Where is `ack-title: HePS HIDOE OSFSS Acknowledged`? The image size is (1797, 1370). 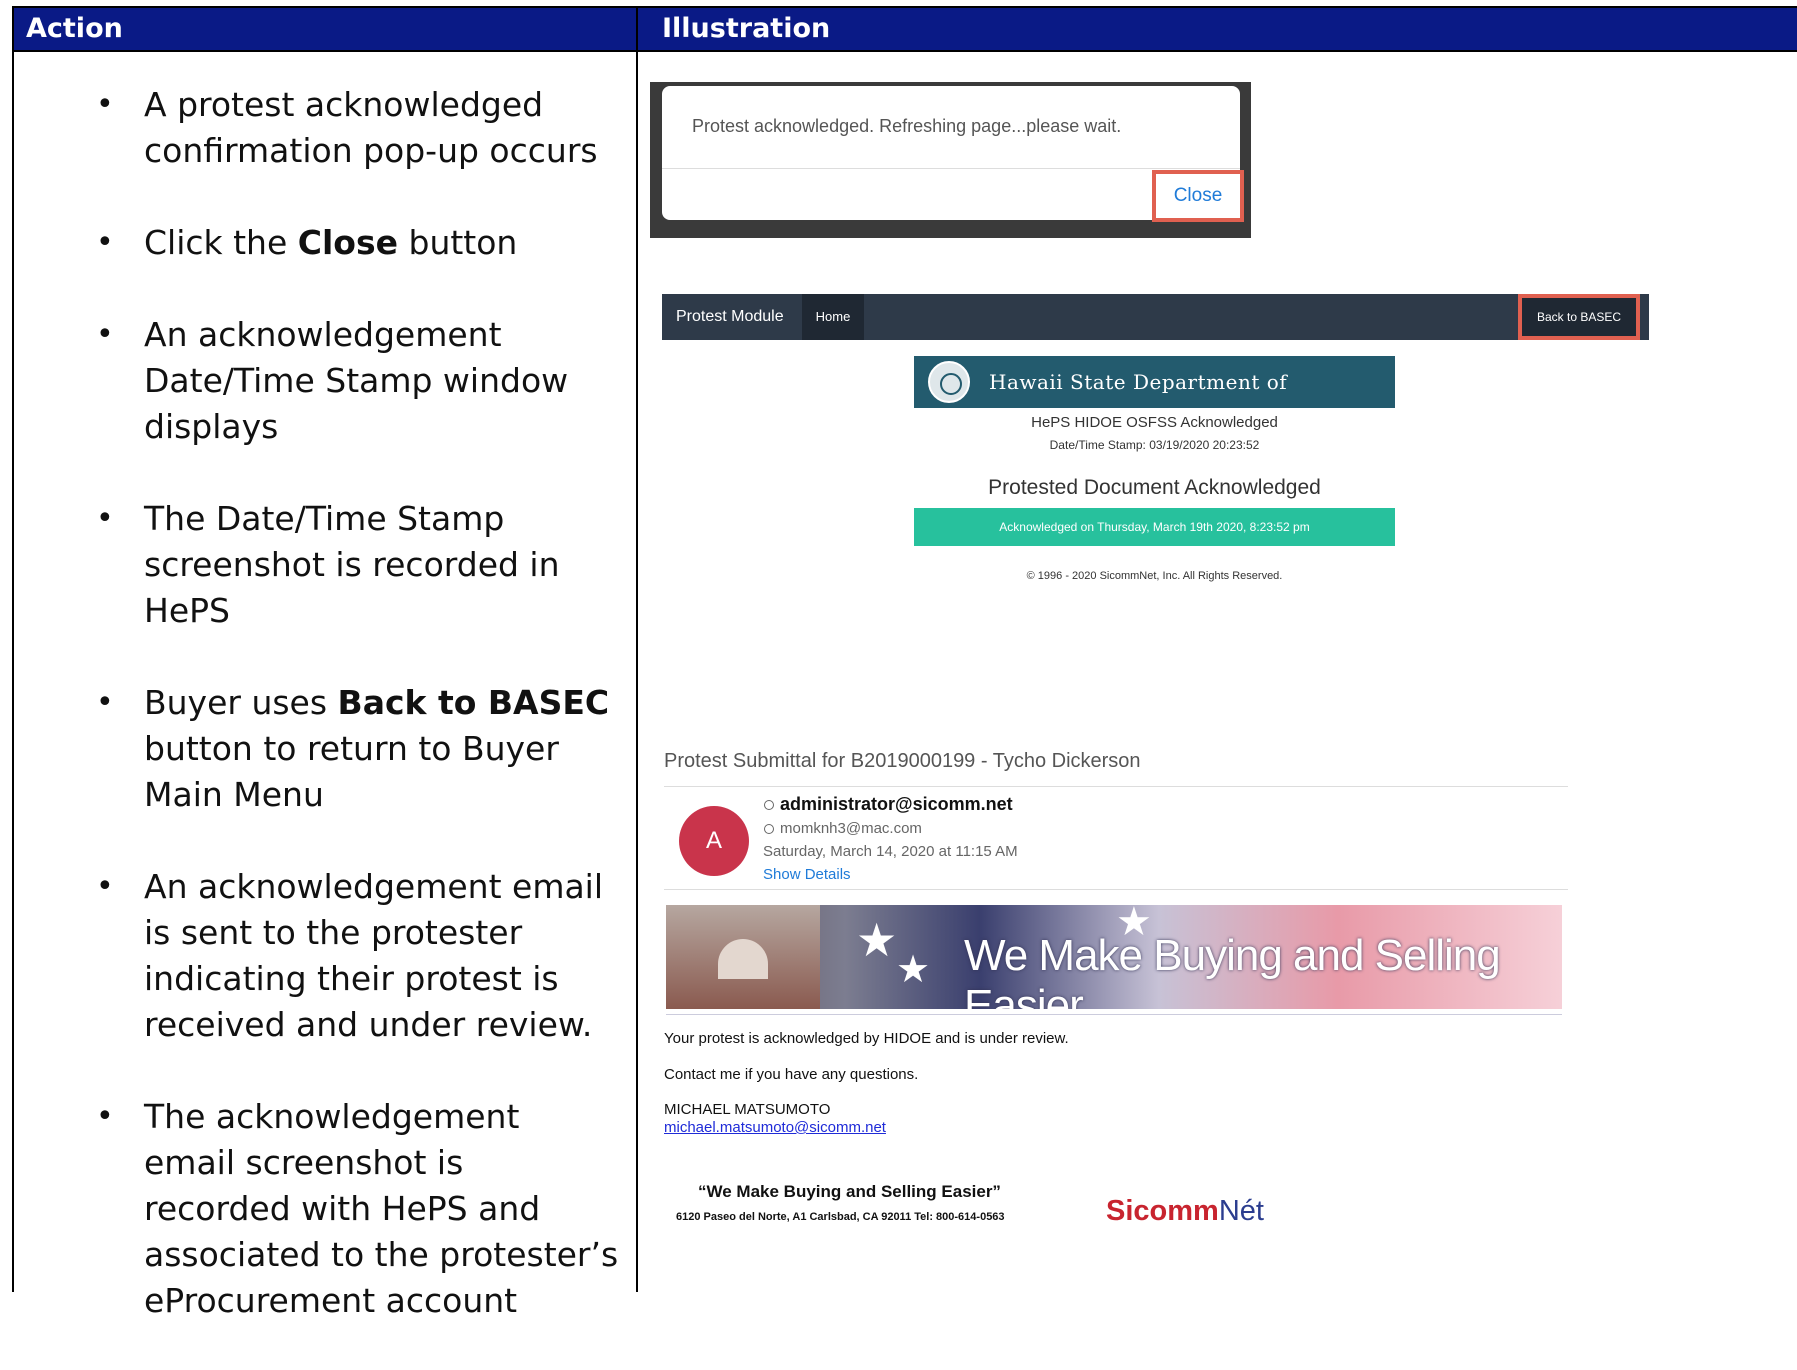
ack-title: HePS HIDOE OSFSS Acknowledged is located at coordinates (1154, 422).